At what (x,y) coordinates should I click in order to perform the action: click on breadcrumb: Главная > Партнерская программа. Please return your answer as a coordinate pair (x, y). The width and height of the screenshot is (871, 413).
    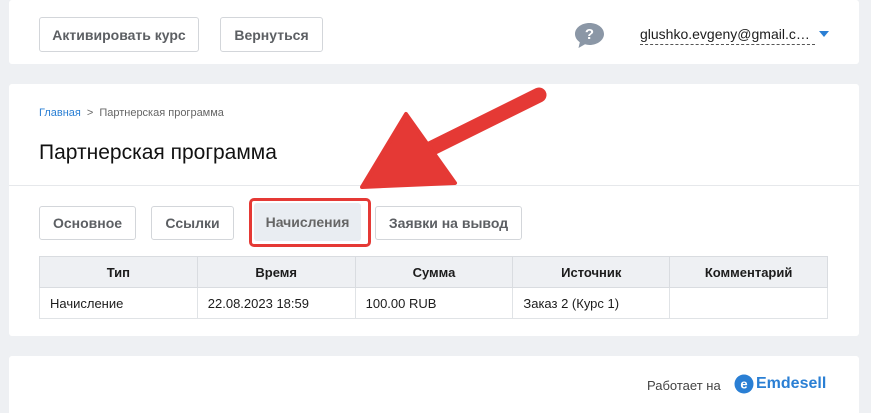
    Looking at the image, I should click on (131, 113).